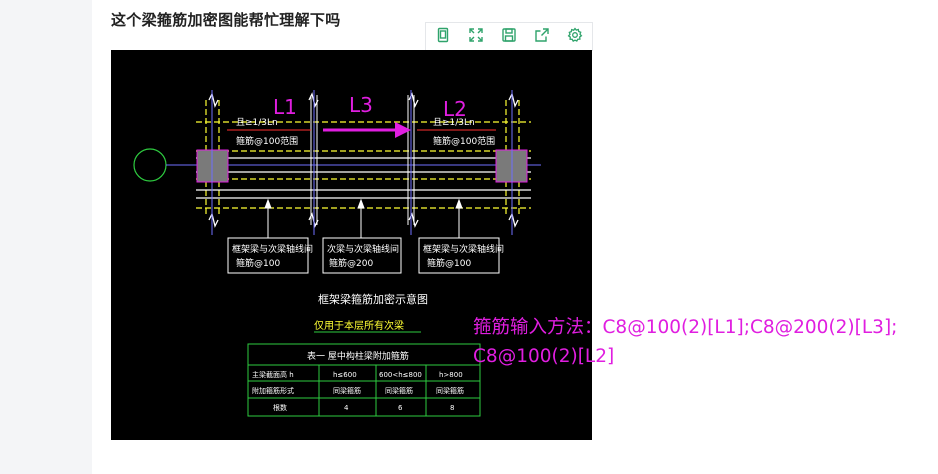 The width and height of the screenshot is (938, 474). Describe the element at coordinates (273, 390) in the screenshot. I see `table-cell: 附加箍筋形式` at that location.